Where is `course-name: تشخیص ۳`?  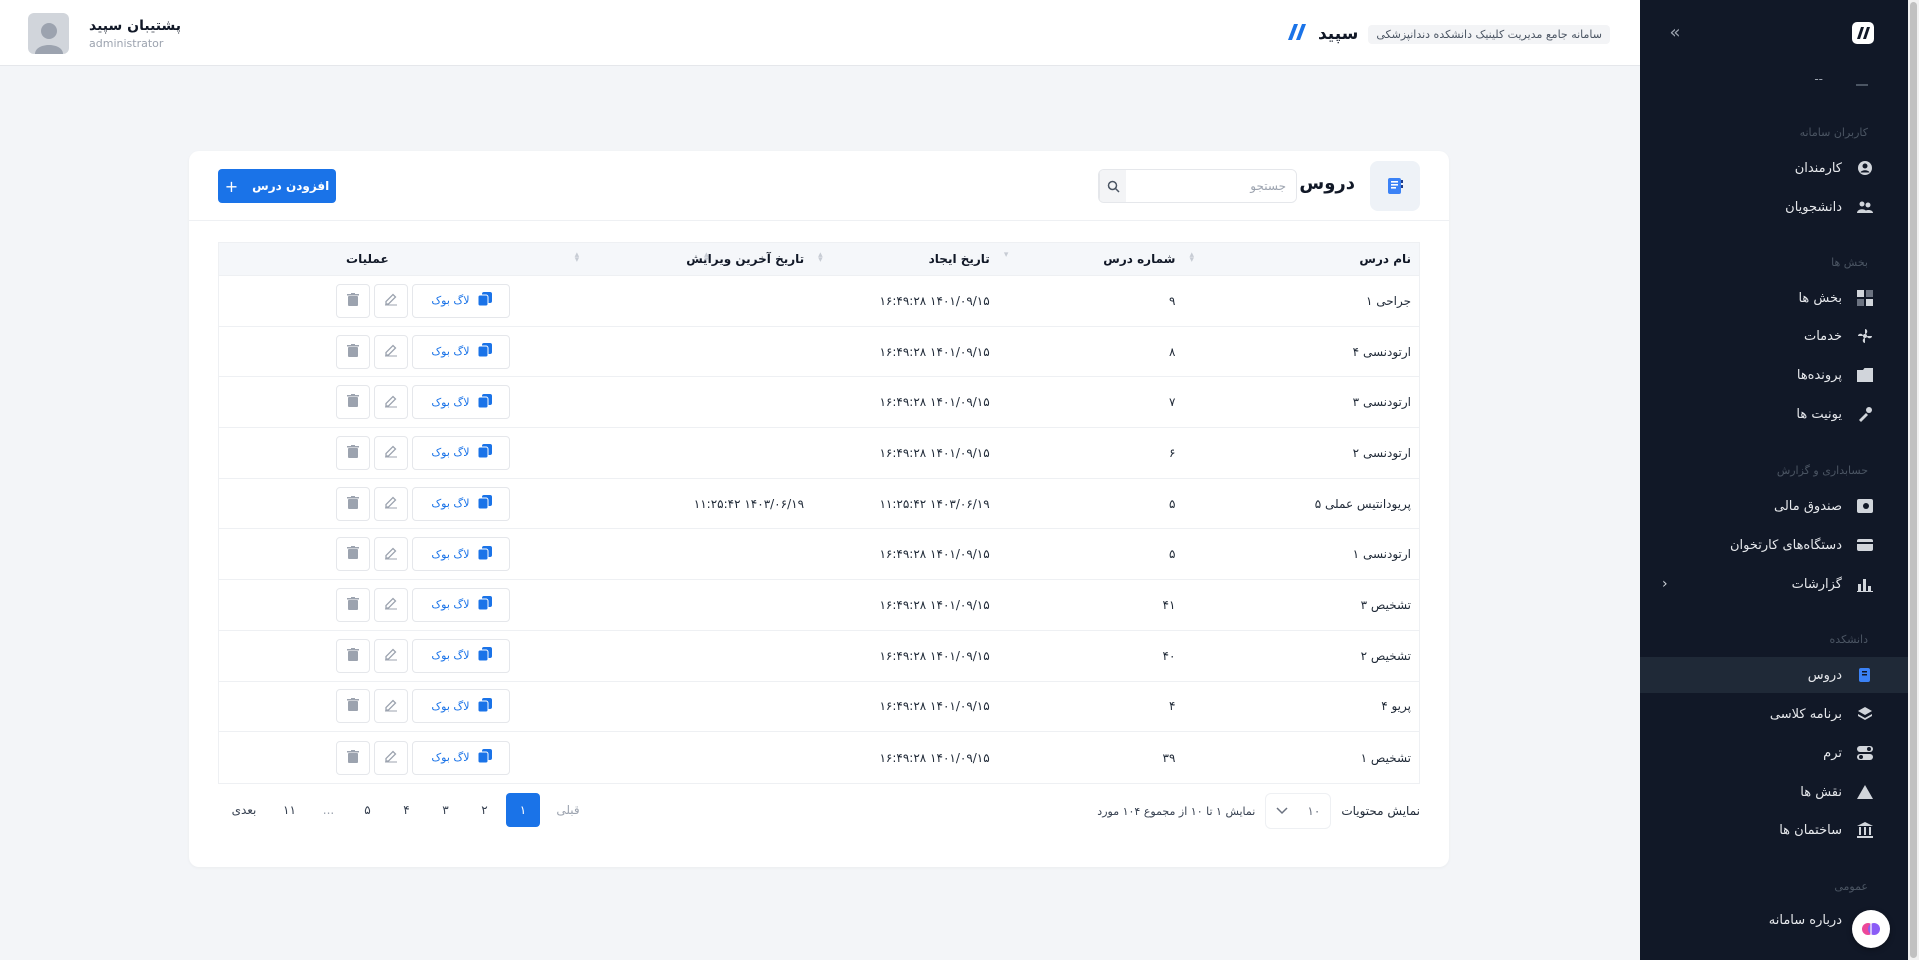 course-name: تشخیص ۳ is located at coordinates (1385, 604).